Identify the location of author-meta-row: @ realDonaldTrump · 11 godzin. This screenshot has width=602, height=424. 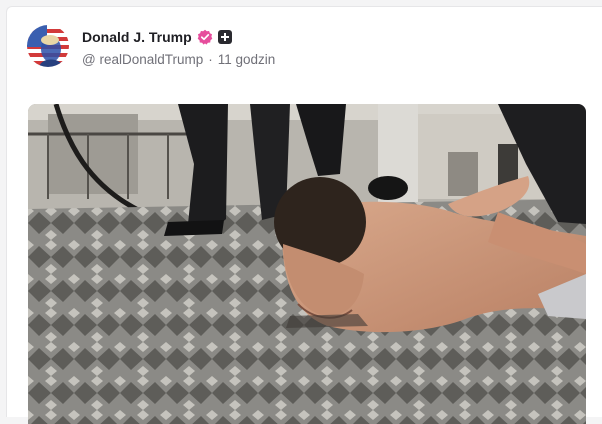
(178, 59).